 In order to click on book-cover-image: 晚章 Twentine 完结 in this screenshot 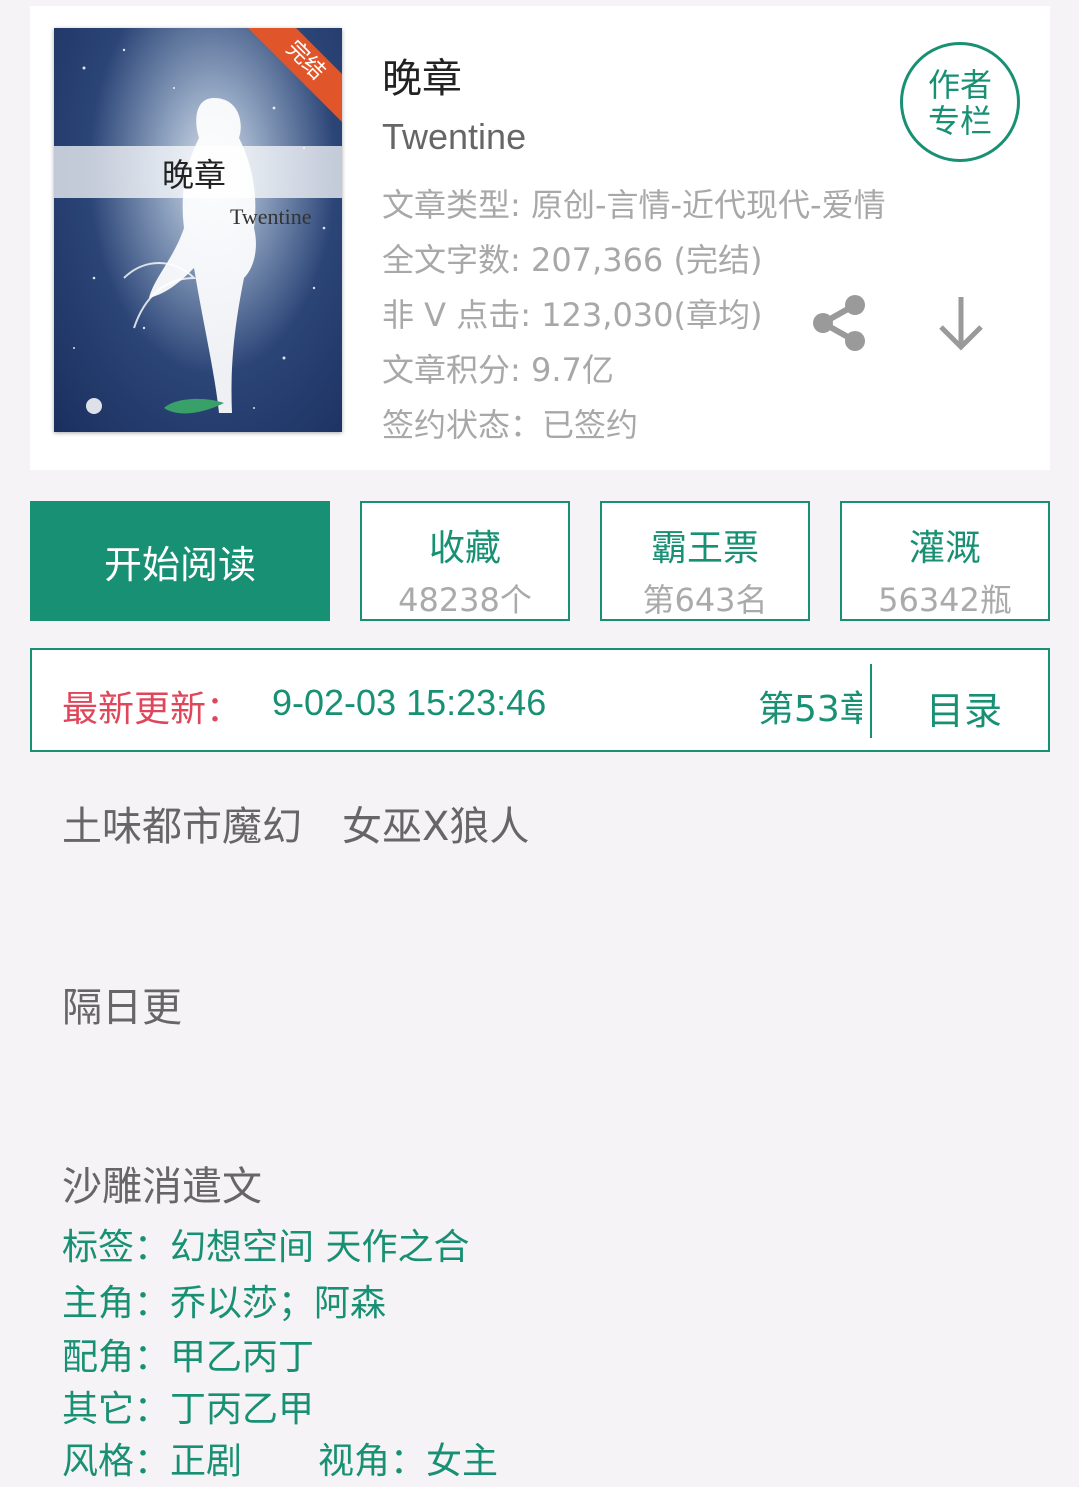, I will do `click(198, 230)`.